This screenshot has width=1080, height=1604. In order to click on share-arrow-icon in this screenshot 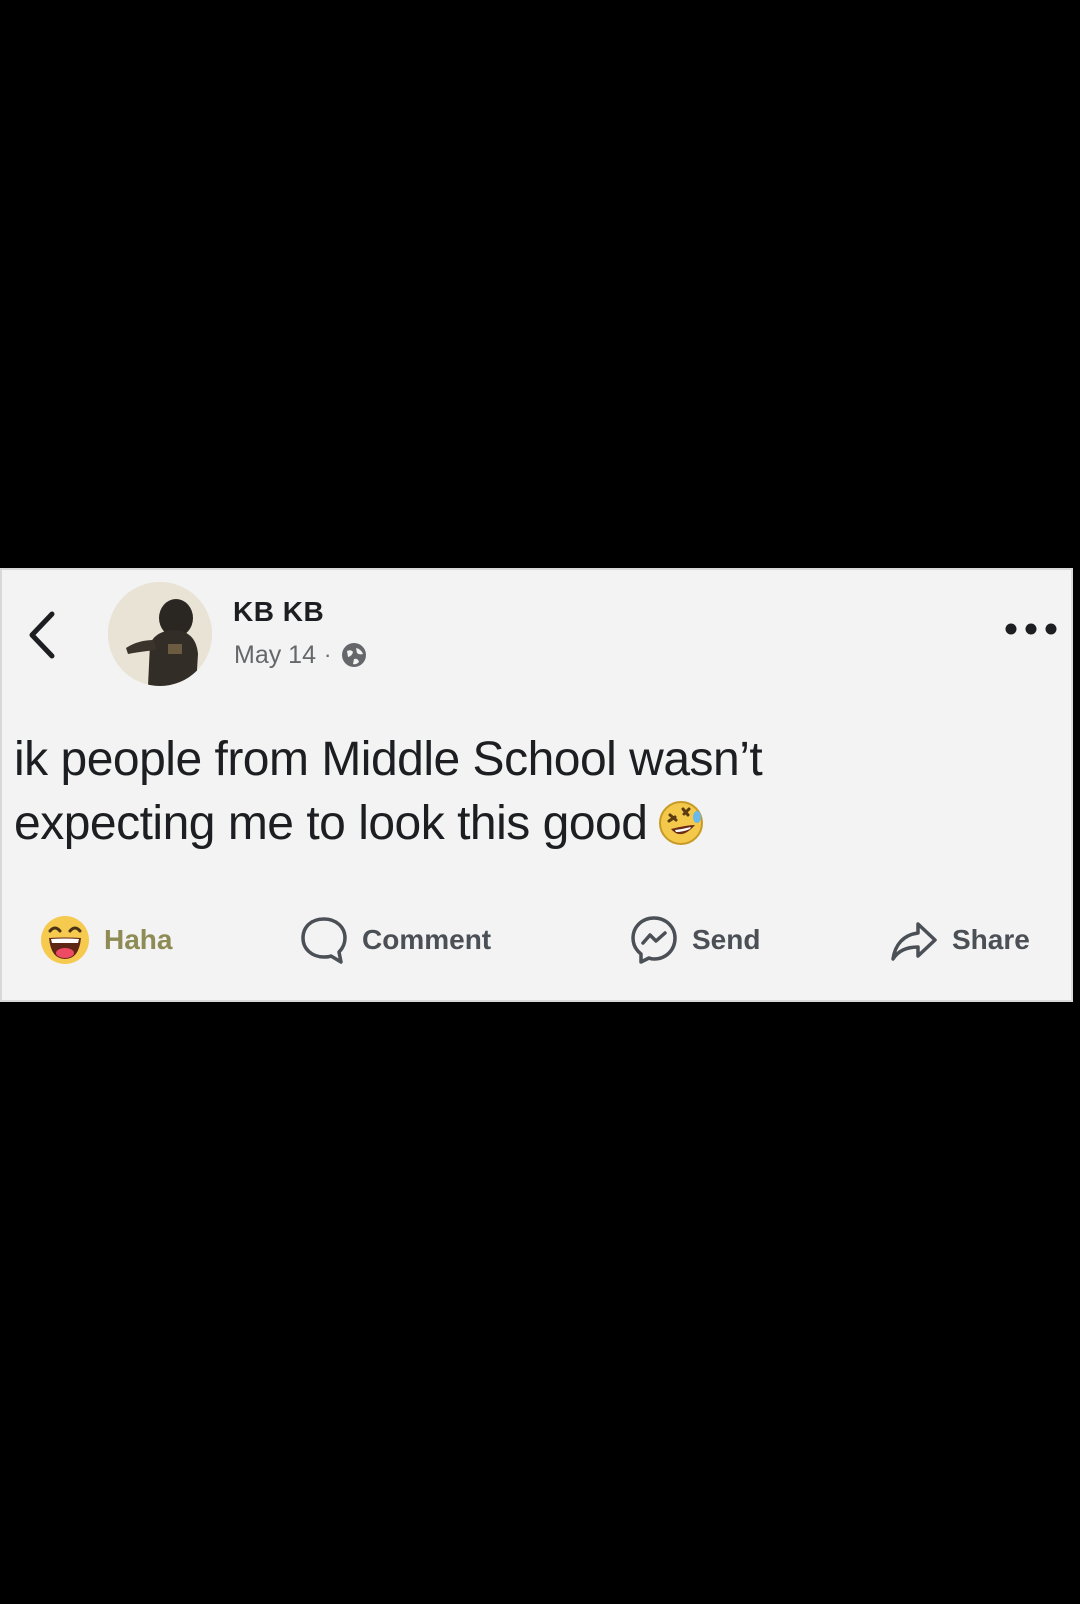, I will do `click(914, 941)`.